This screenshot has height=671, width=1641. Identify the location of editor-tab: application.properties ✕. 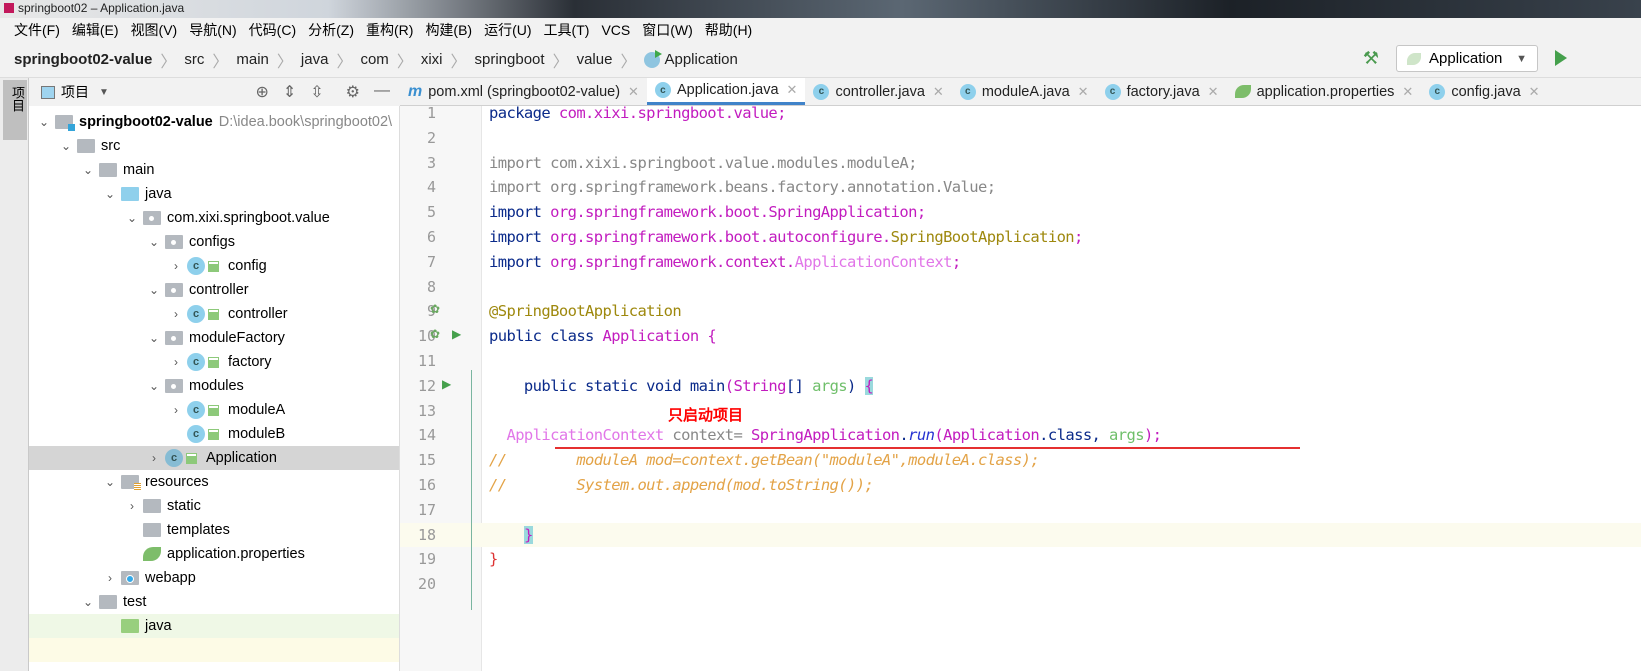
(1324, 91).